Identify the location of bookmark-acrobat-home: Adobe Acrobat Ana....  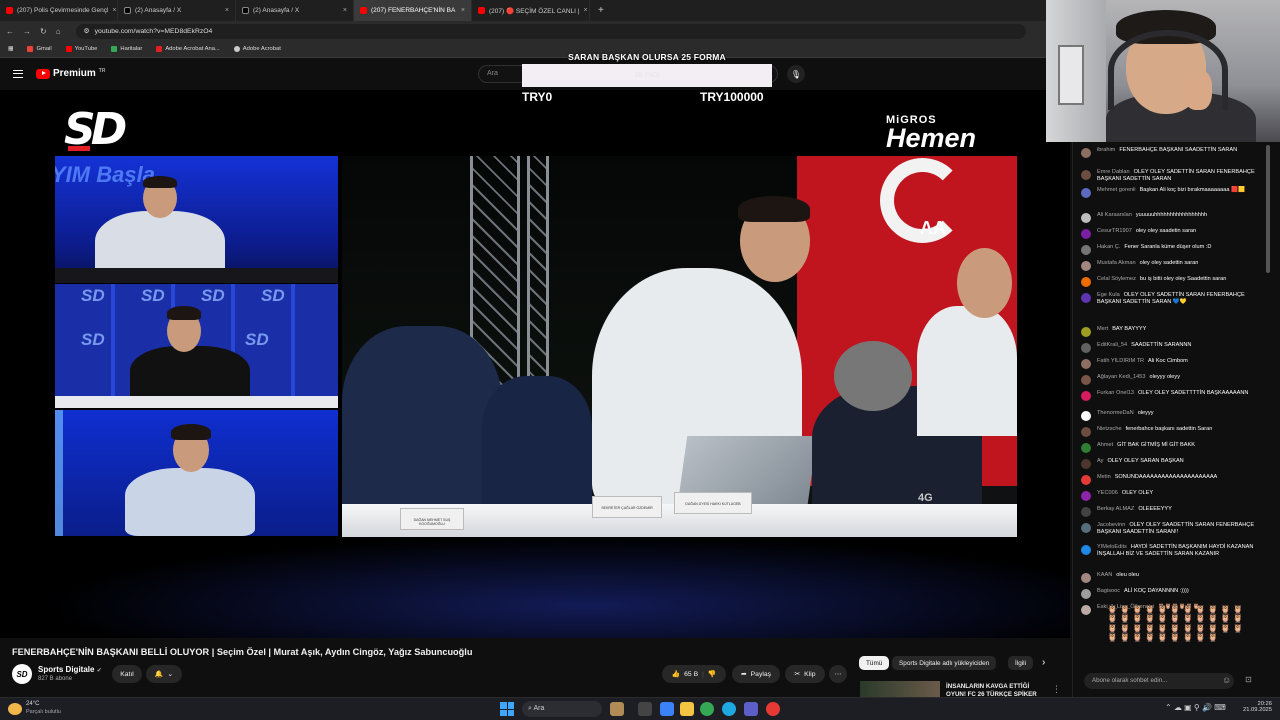
(188, 49).